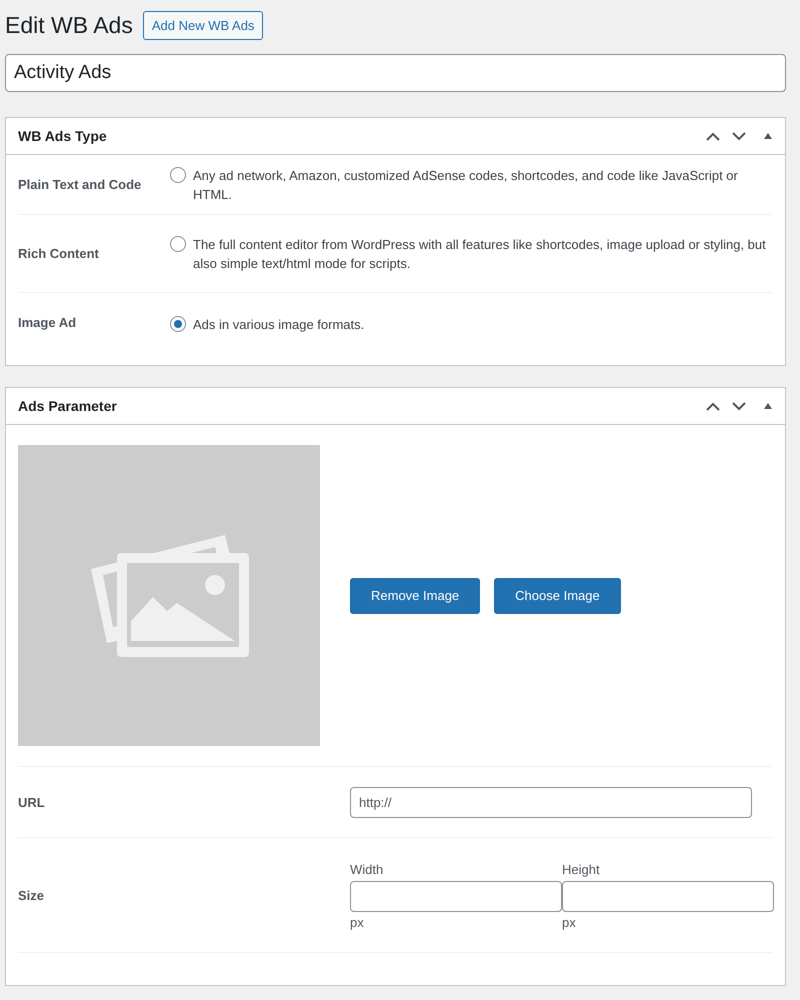  I want to click on field-label: URL, so click(32, 802).